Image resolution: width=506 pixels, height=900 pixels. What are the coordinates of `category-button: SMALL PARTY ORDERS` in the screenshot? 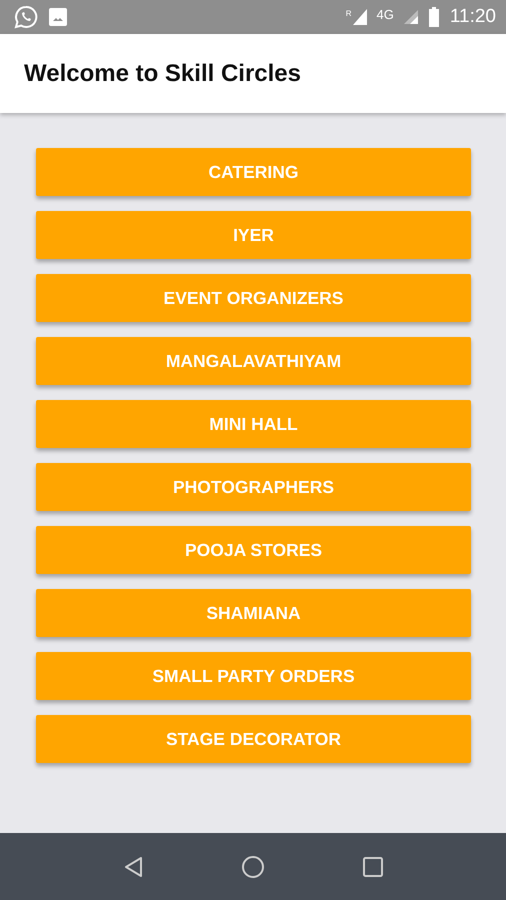 It's located at (253, 676).